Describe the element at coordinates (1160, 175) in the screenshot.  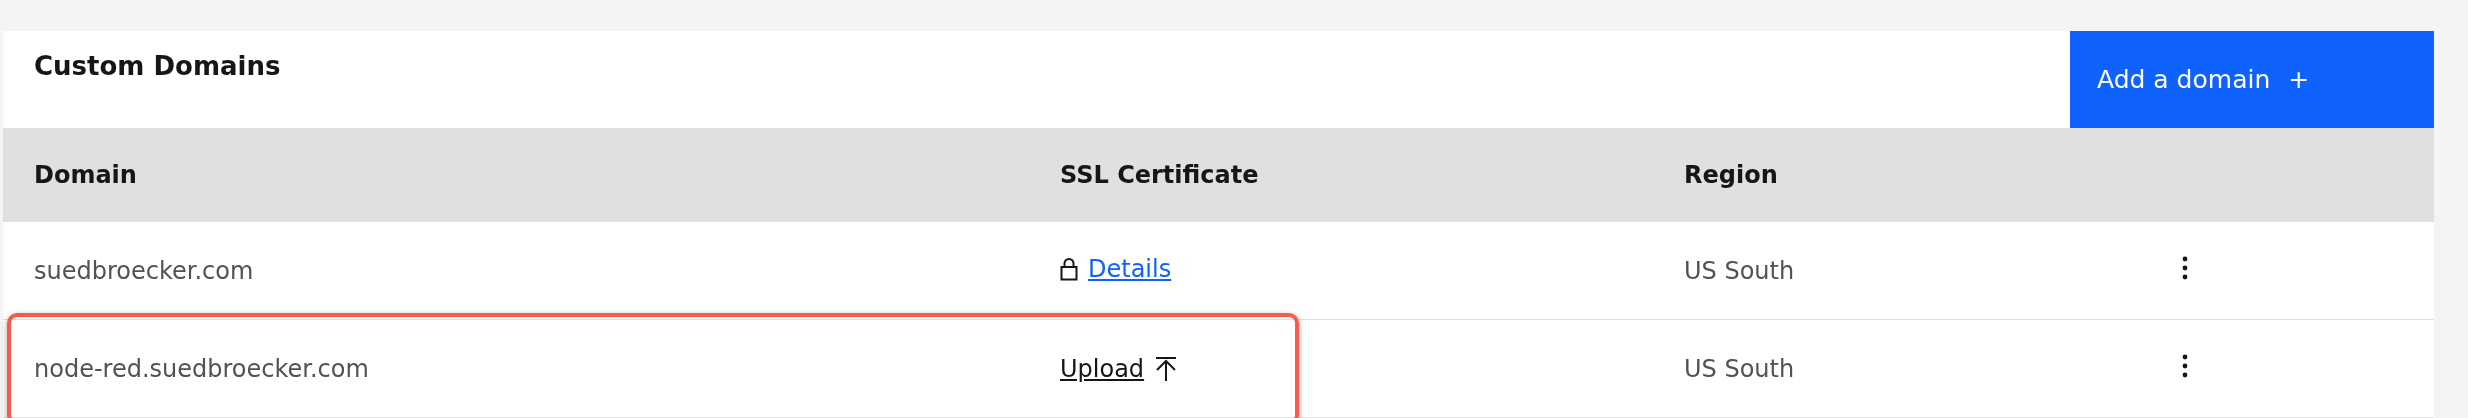
I see `column-header: SSL Certificate` at that location.